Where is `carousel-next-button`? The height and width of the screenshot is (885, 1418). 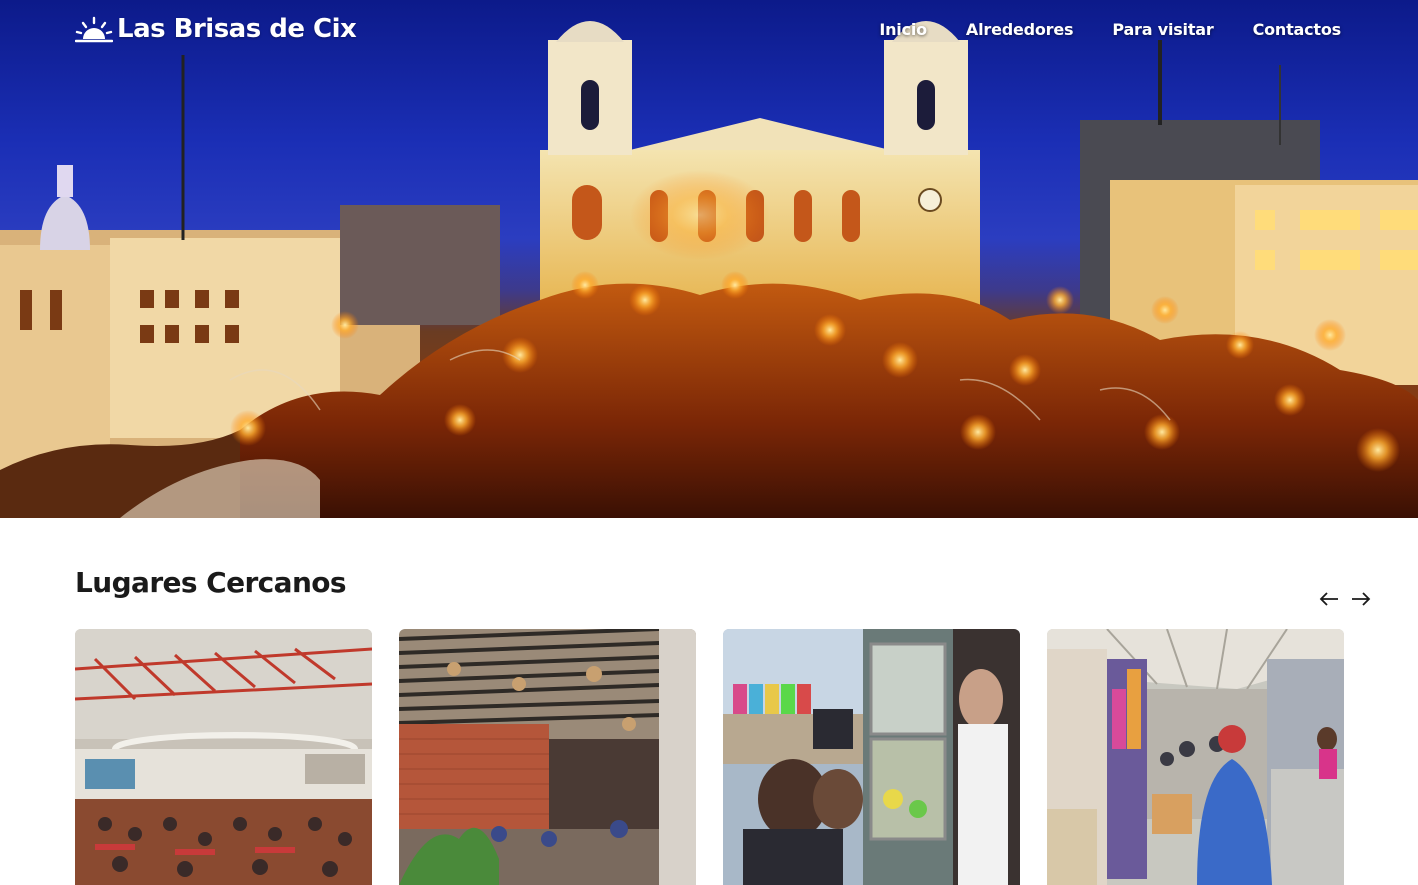
carousel-next-button is located at coordinates (1361, 599).